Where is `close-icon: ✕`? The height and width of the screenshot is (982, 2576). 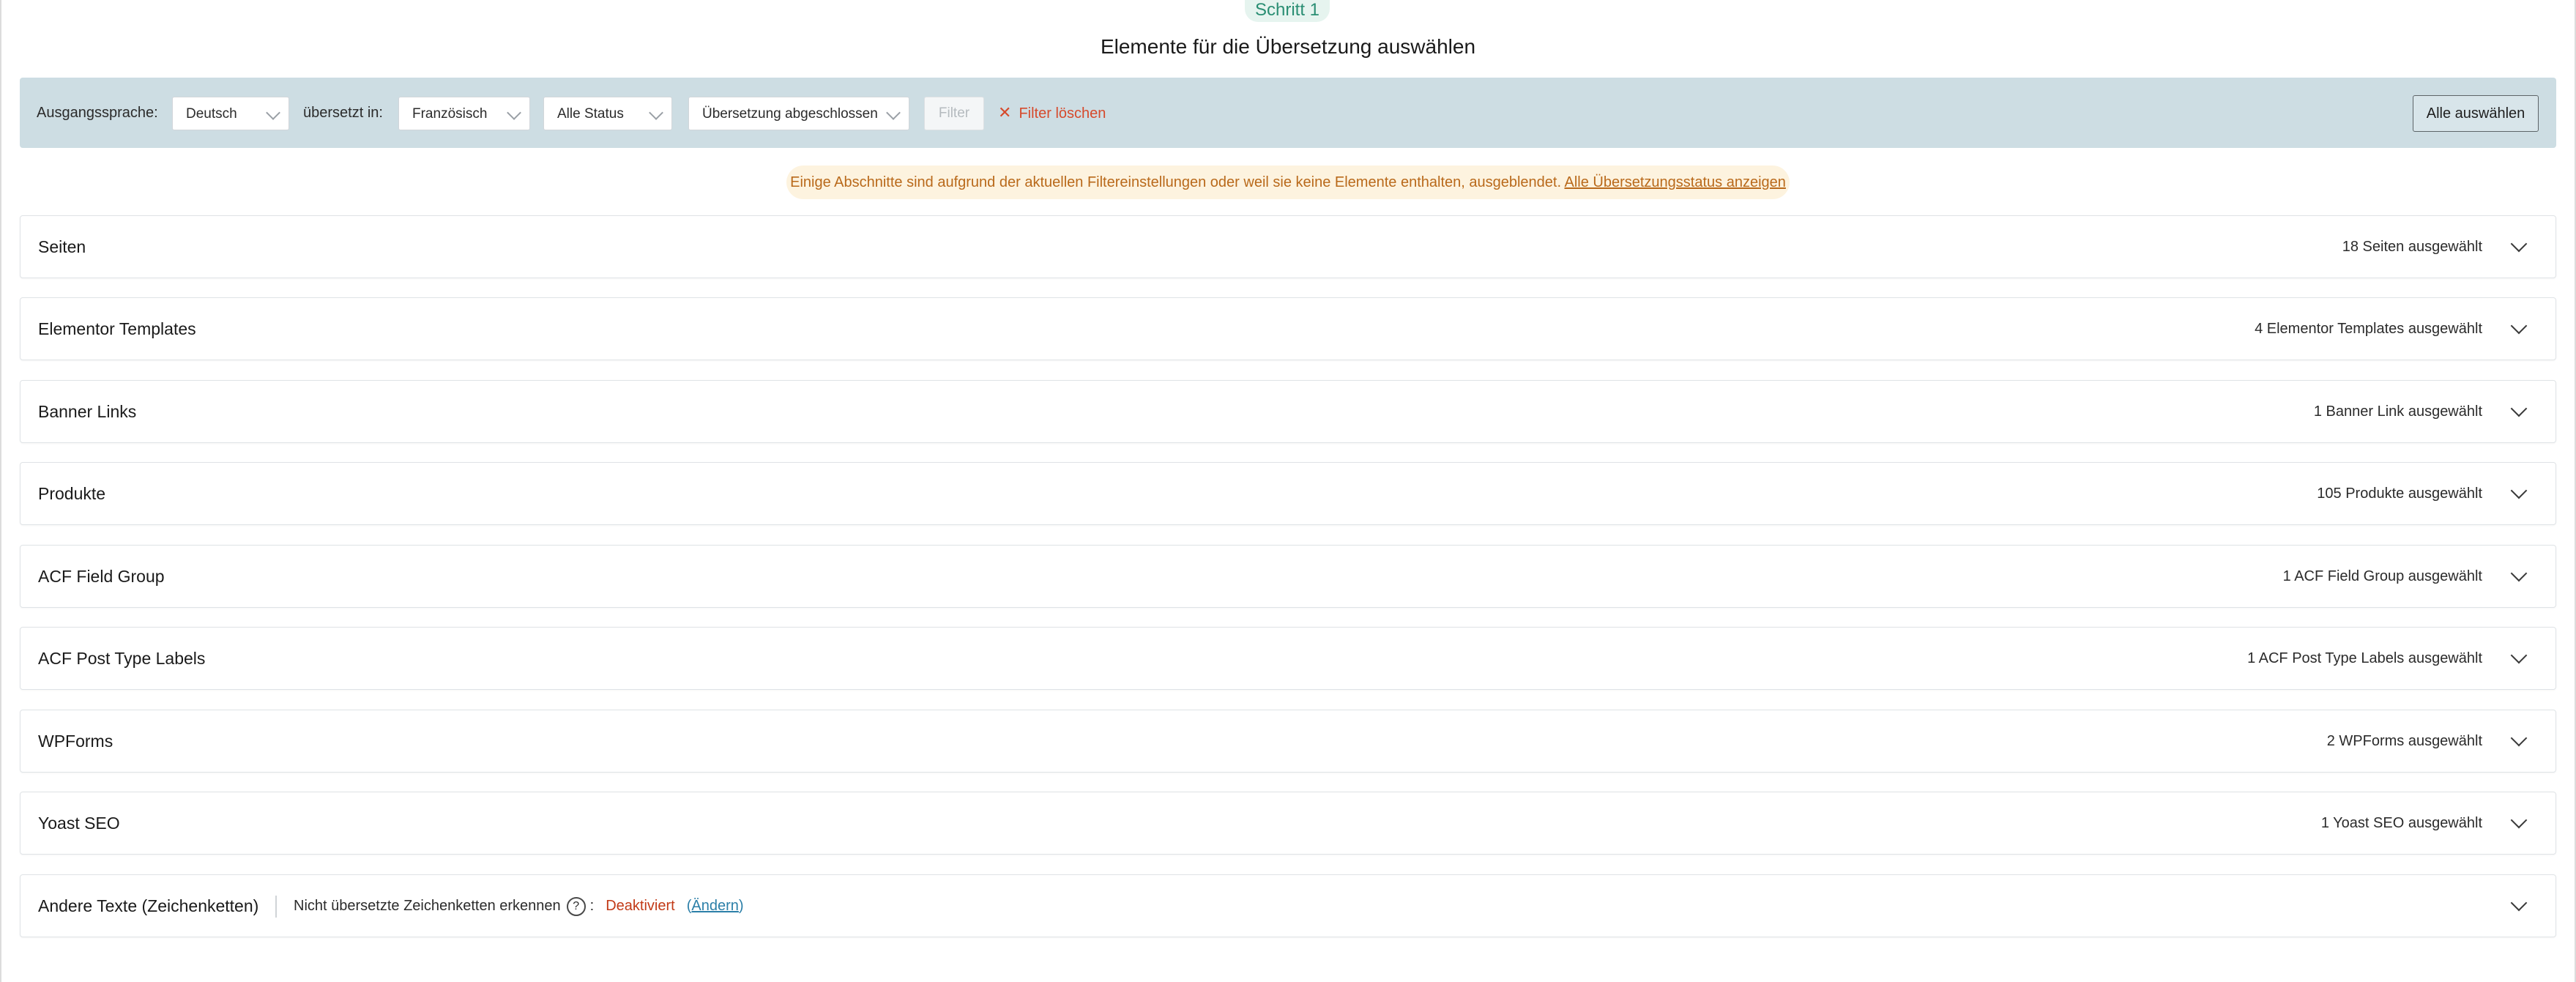
close-icon: ✕ is located at coordinates (1005, 113).